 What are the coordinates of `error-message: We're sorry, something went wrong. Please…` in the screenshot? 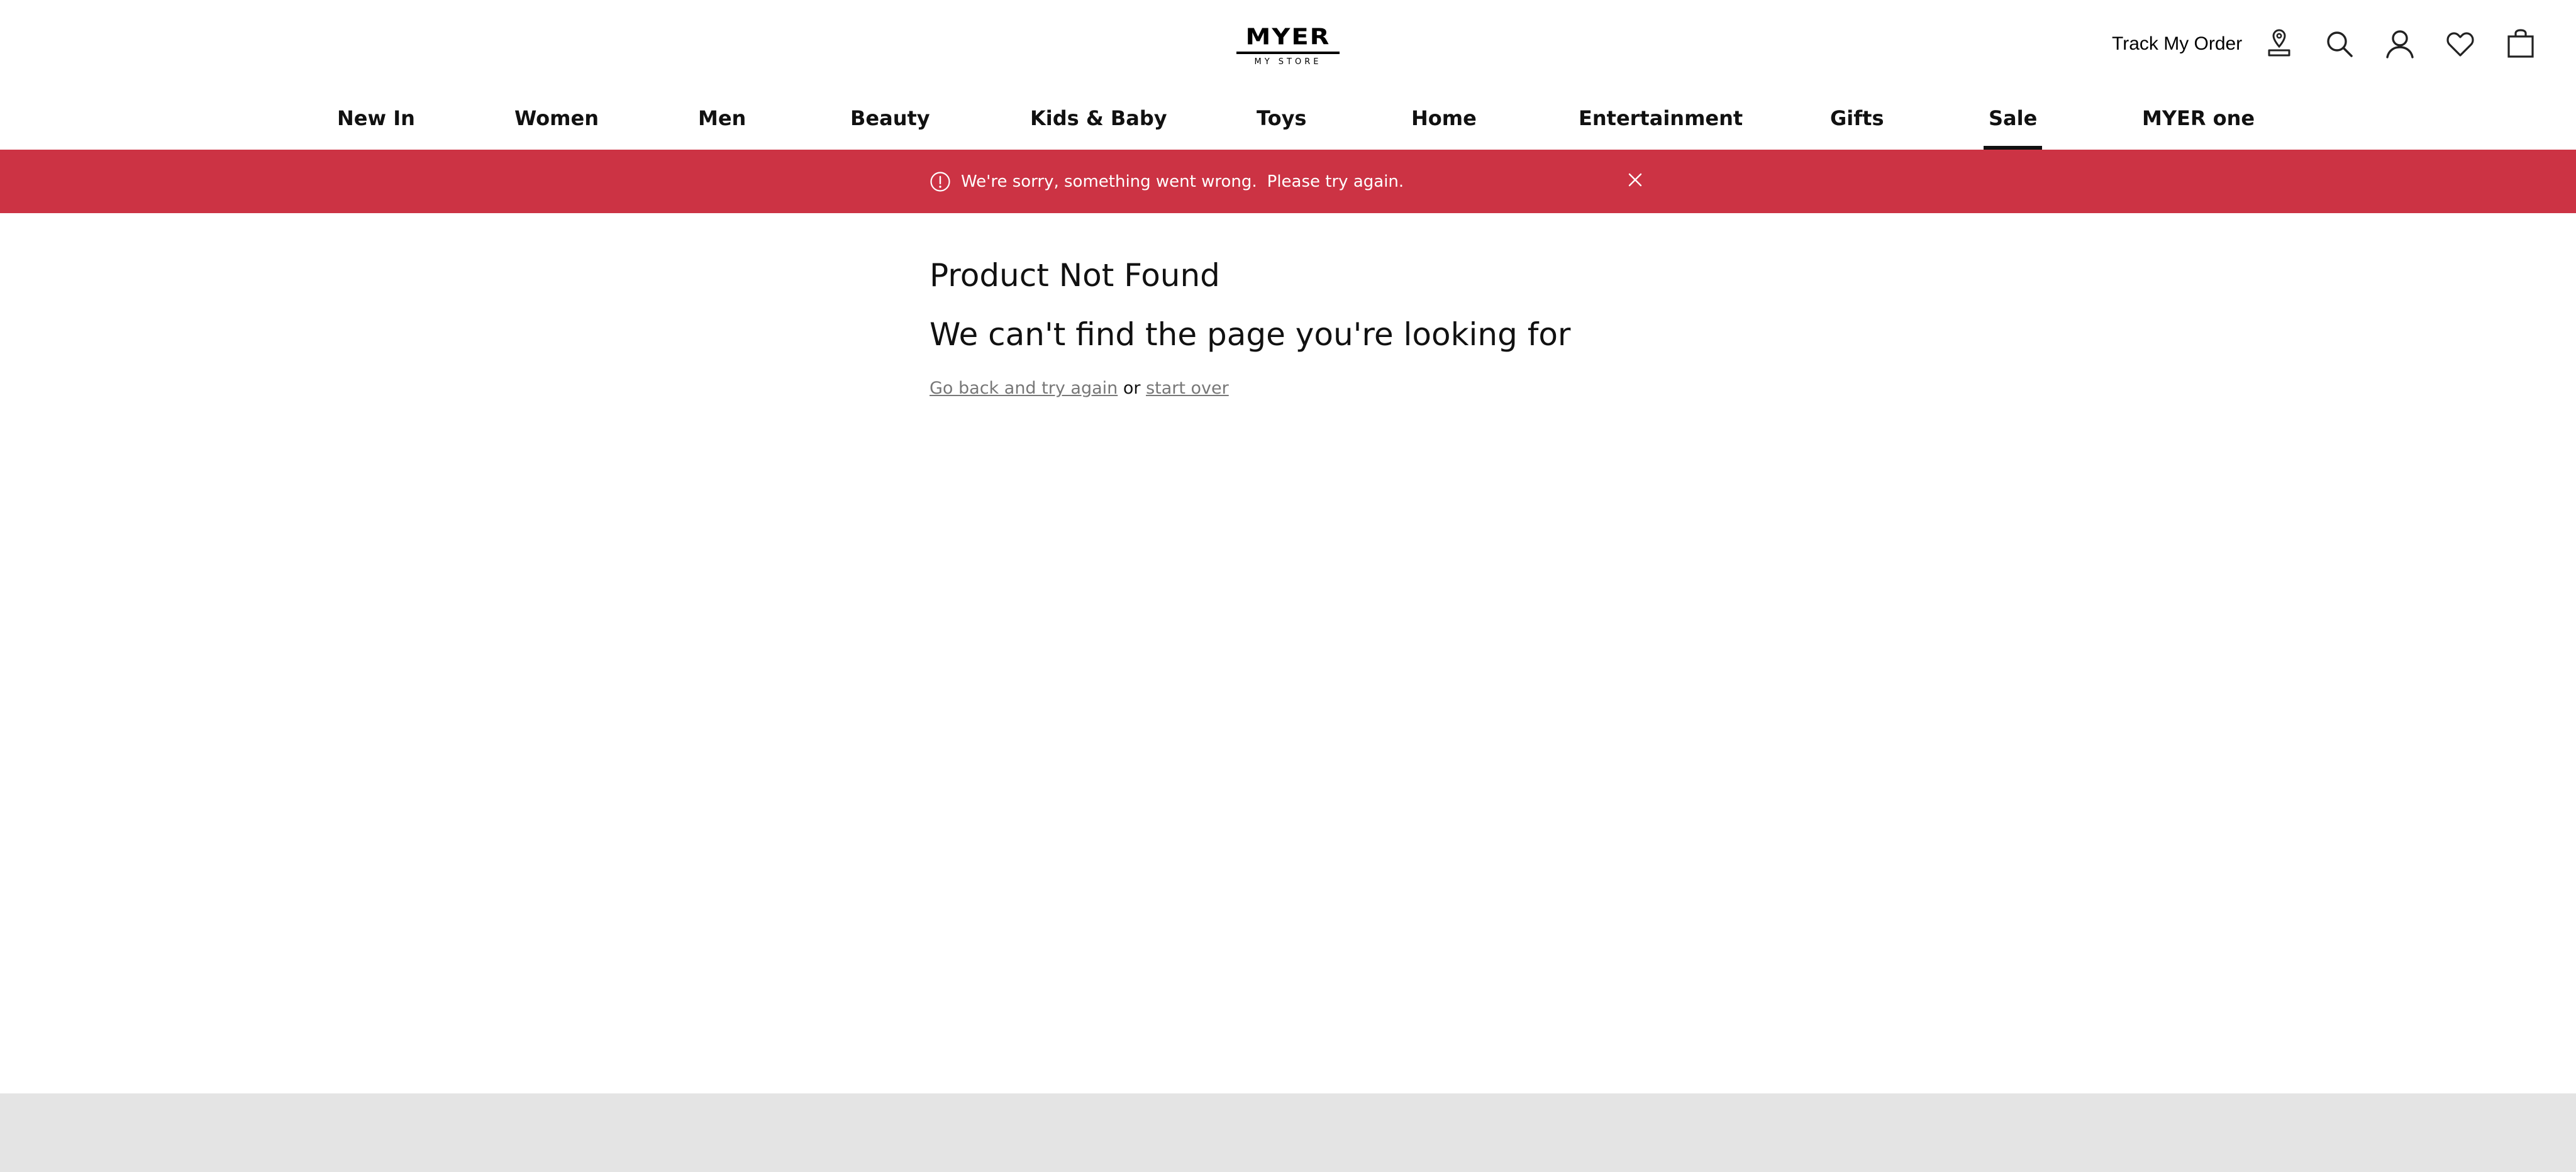 It's located at (1182, 182).